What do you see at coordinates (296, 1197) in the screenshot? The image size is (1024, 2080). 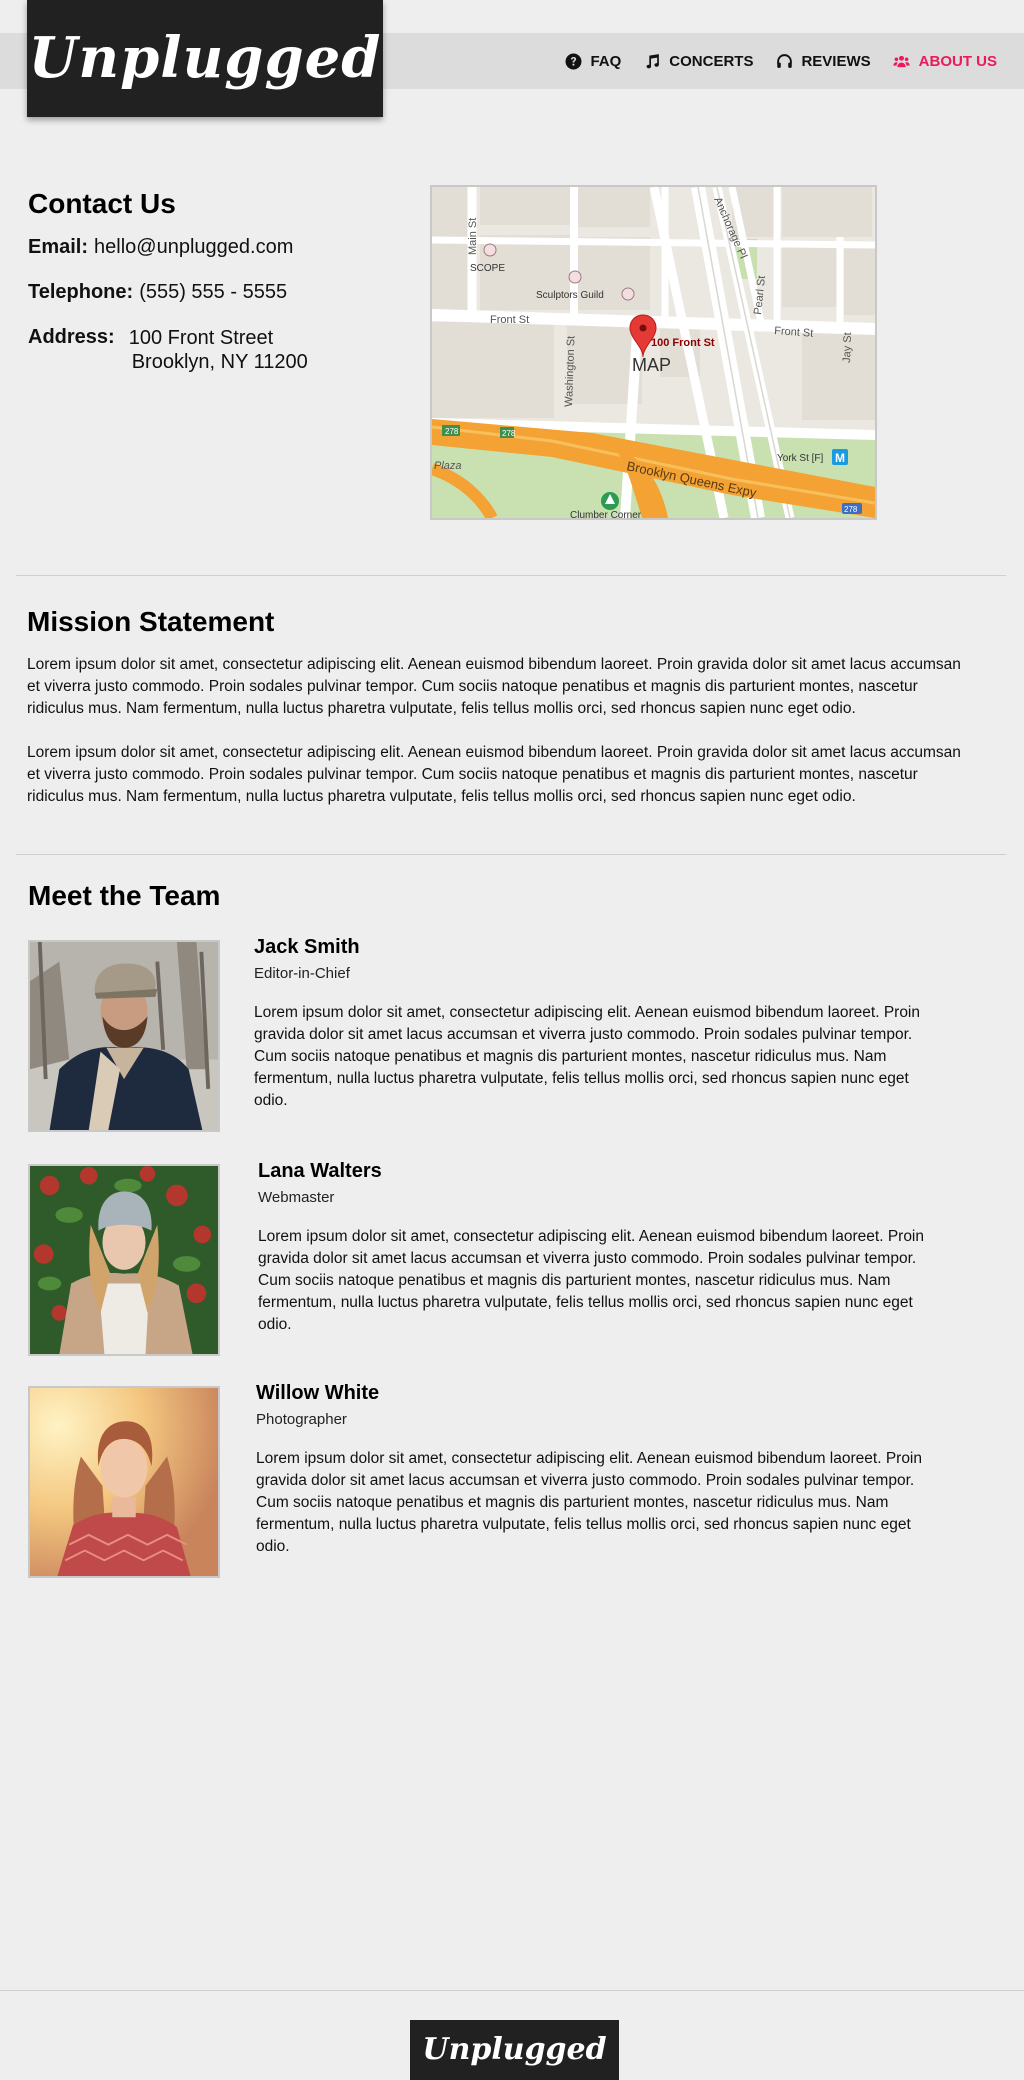 I see `member-role: Webmaster` at bounding box center [296, 1197].